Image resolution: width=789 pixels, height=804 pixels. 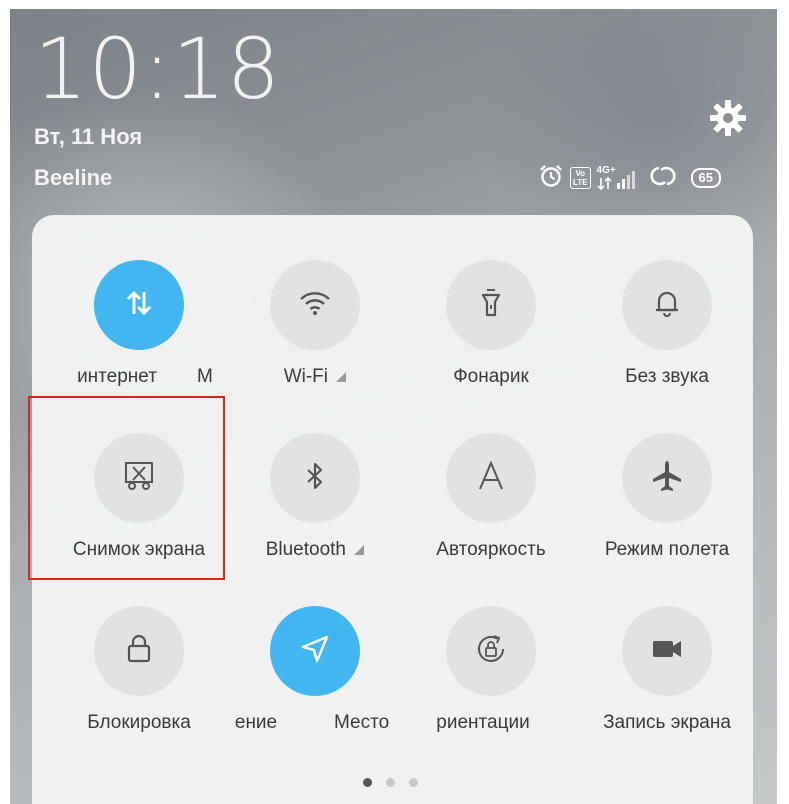 I want to click on airplane-toggle, so click(x=667, y=478).